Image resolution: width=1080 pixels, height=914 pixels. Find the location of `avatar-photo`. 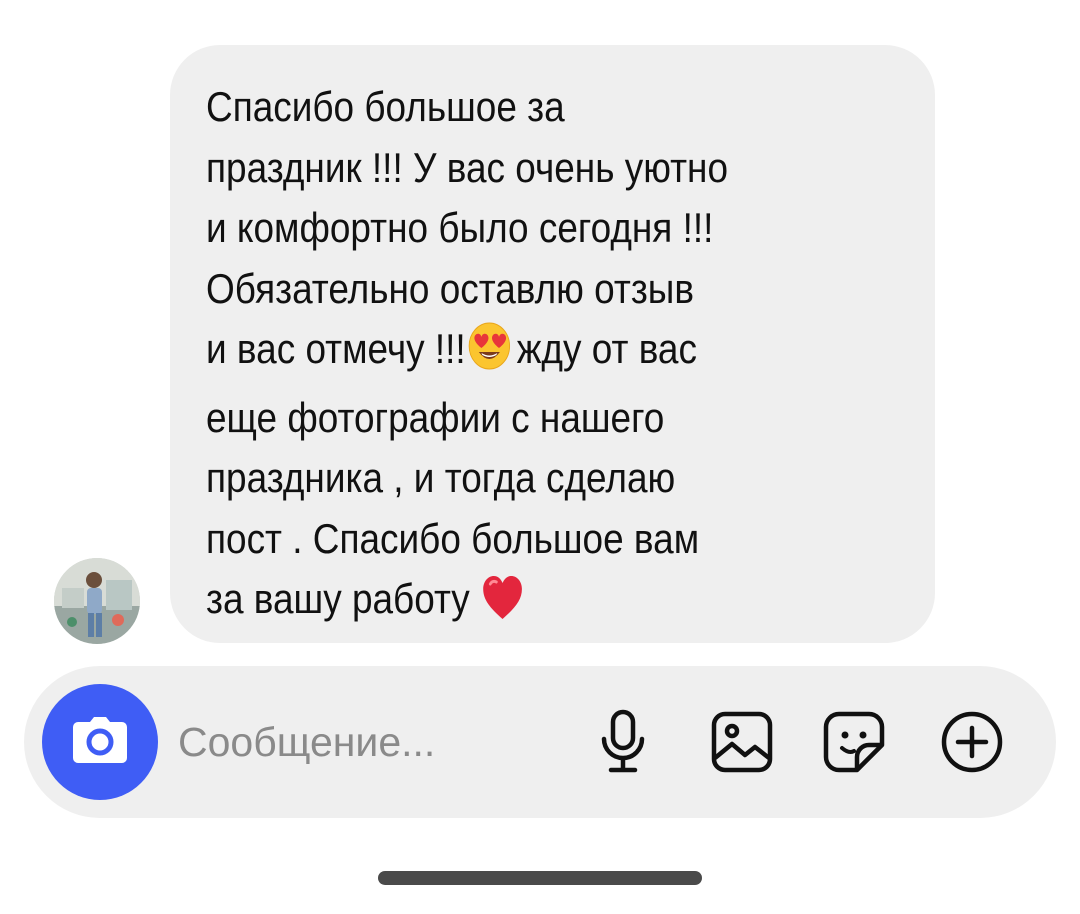

avatar-photo is located at coordinates (97, 601).